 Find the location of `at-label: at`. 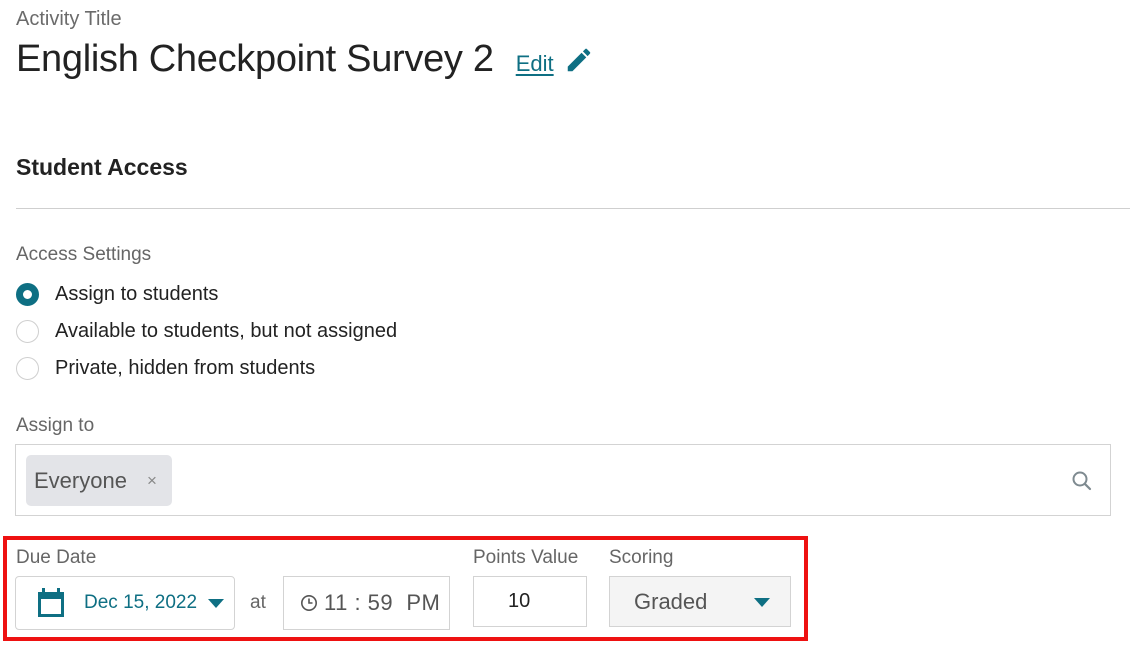

at-label: at is located at coordinates (258, 602).